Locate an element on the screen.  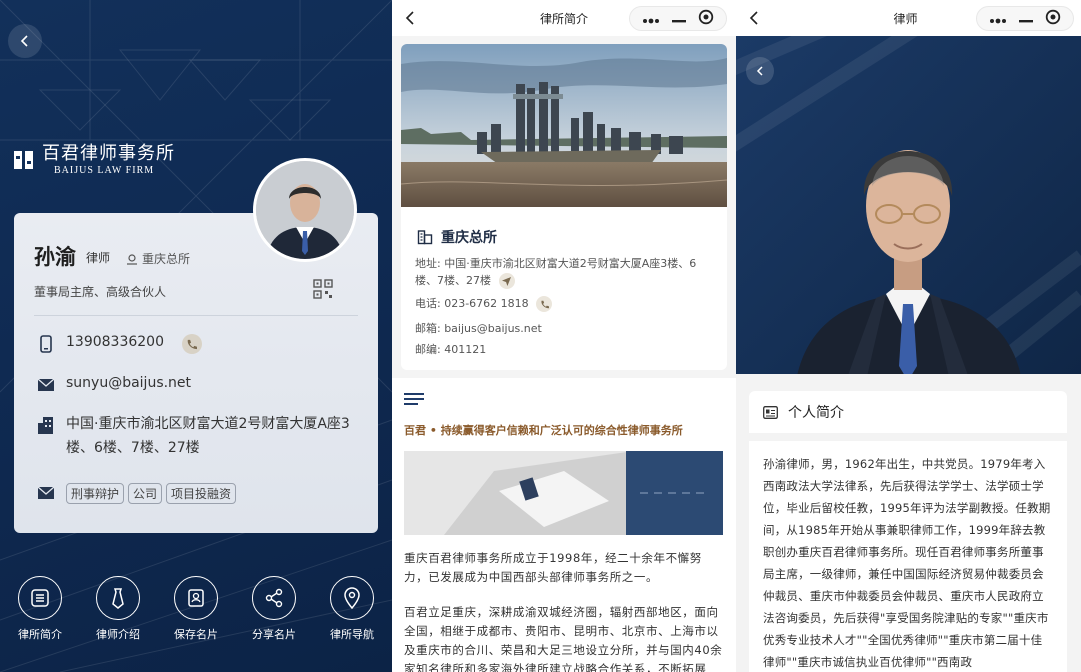
lawyer-title: 律师 is located at coordinates (98, 258).